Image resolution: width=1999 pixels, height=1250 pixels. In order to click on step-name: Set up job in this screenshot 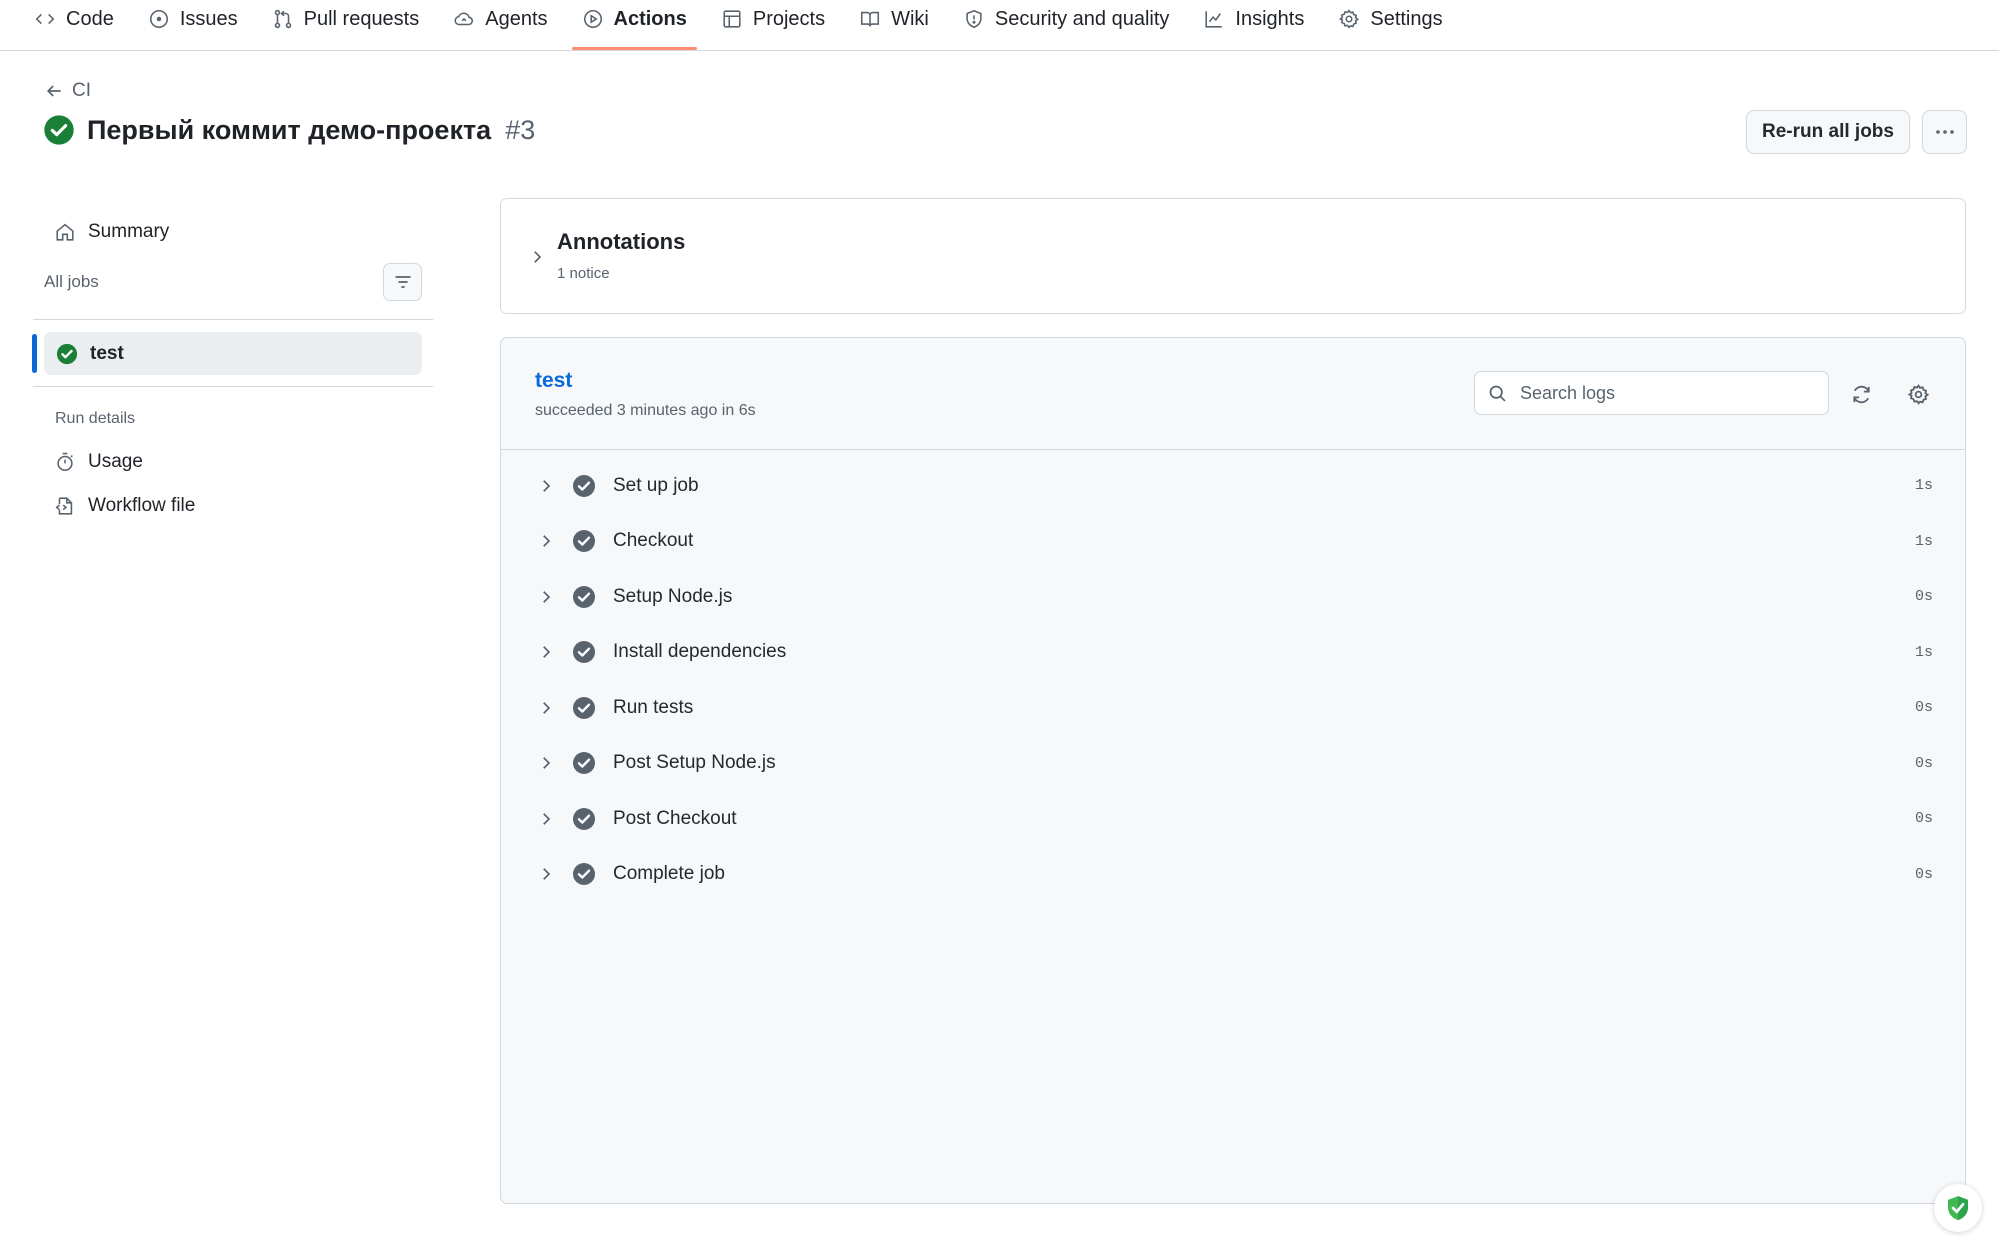, I will do `click(656, 485)`.